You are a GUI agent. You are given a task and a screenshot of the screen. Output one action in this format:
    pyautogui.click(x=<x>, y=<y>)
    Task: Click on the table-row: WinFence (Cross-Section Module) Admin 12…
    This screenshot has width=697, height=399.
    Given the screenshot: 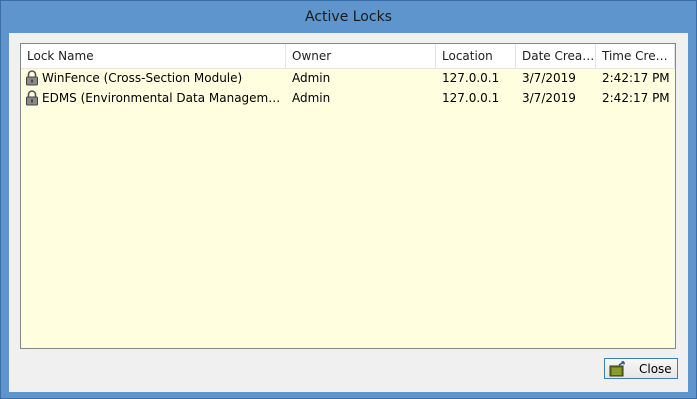 What is the action you would take?
    pyautogui.click(x=348, y=78)
    